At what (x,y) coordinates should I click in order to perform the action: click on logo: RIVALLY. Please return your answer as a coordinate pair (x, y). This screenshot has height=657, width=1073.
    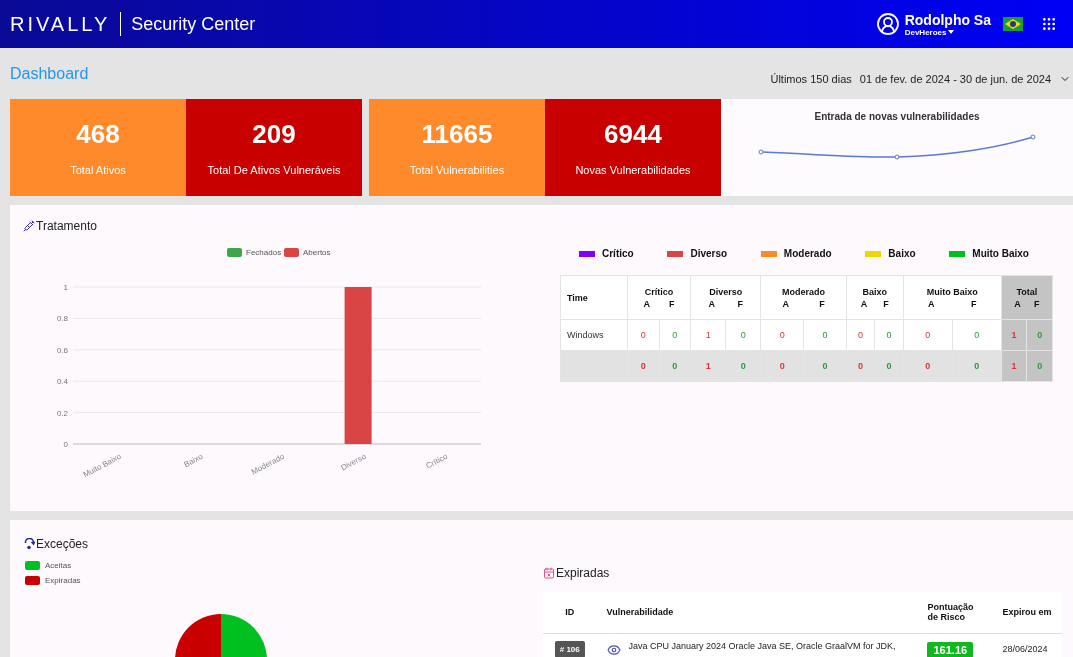
    Looking at the image, I should click on (60, 24).